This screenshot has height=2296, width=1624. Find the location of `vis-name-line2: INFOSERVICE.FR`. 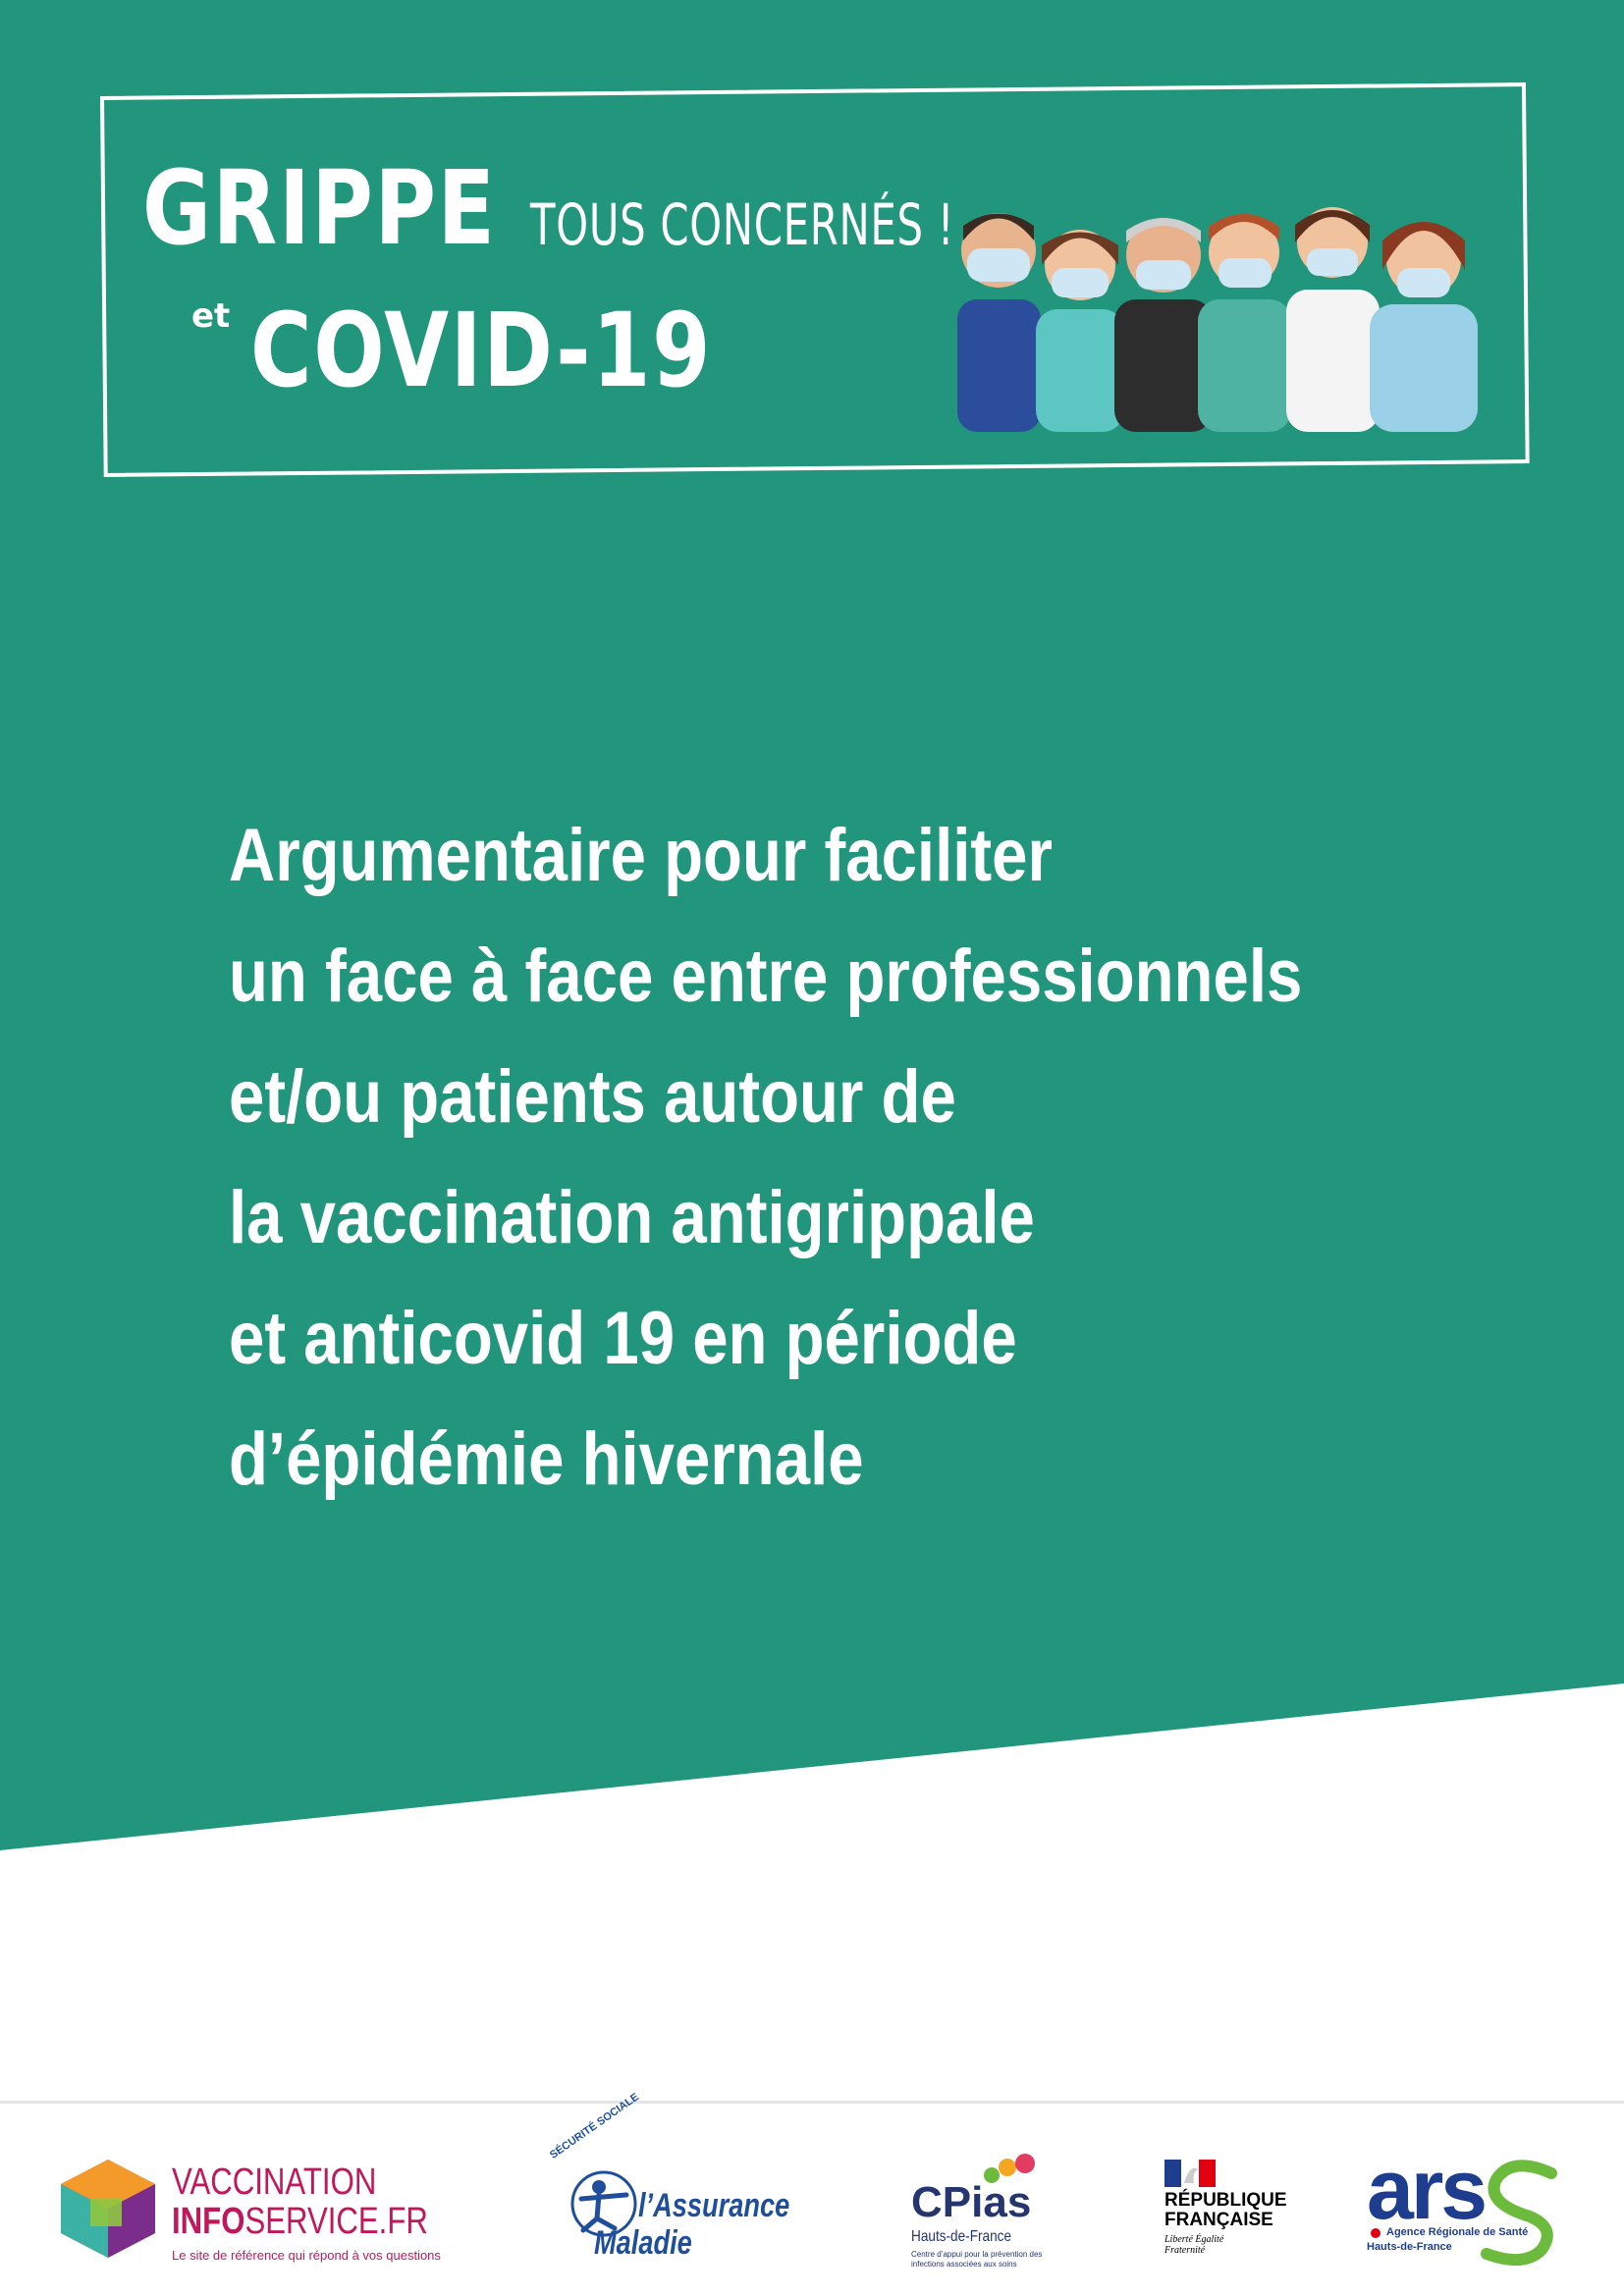

vis-name-line2: INFOSERVICE.FR is located at coordinates (300, 2221).